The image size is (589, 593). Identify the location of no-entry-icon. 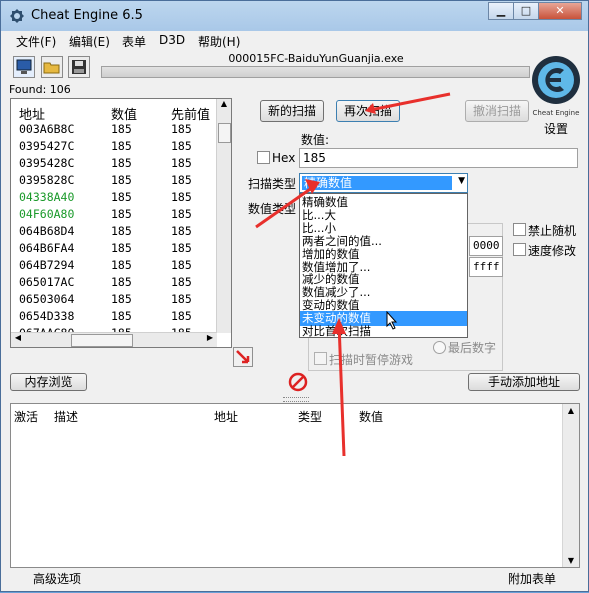
(298, 382).